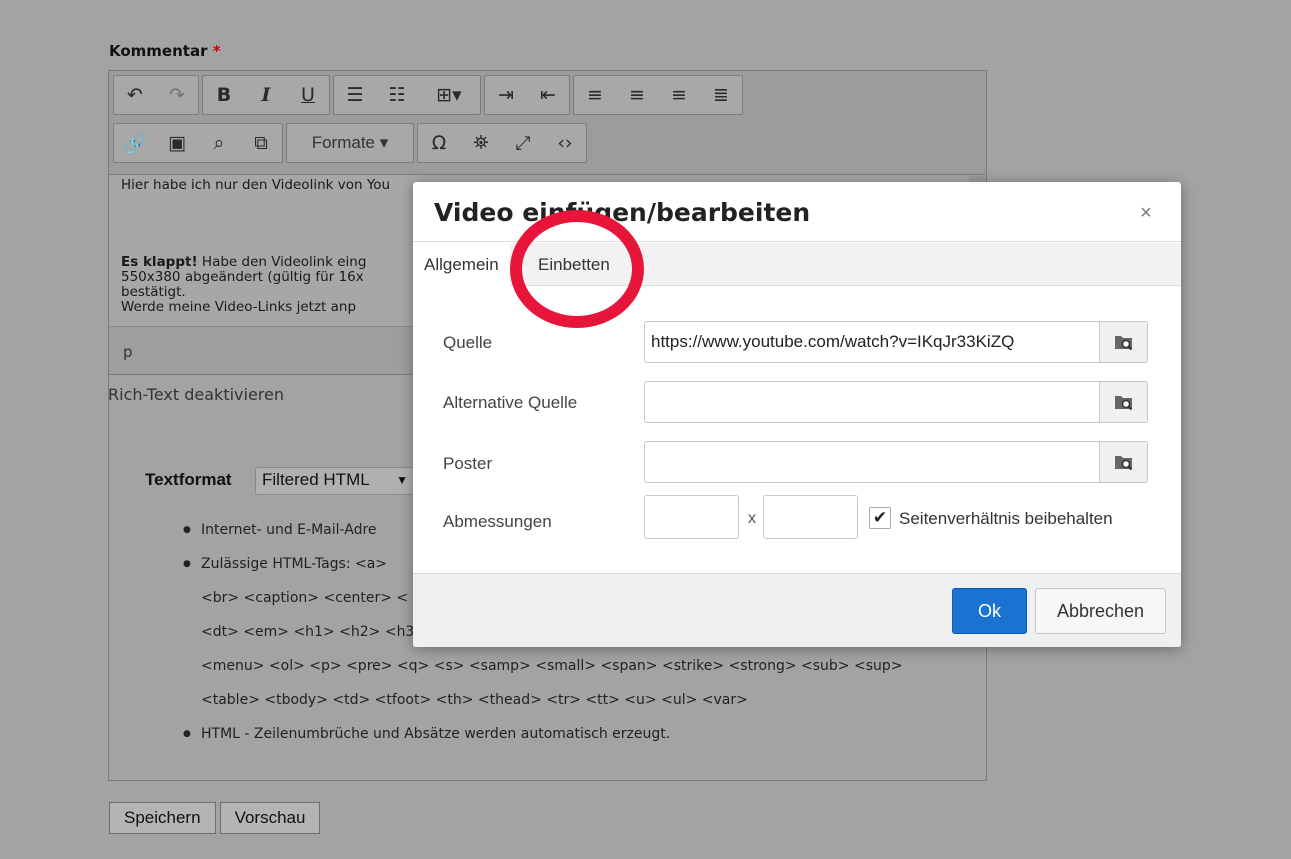 Image resolution: width=1291 pixels, height=859 pixels. I want to click on align-left-button: ≡, so click(595, 95).